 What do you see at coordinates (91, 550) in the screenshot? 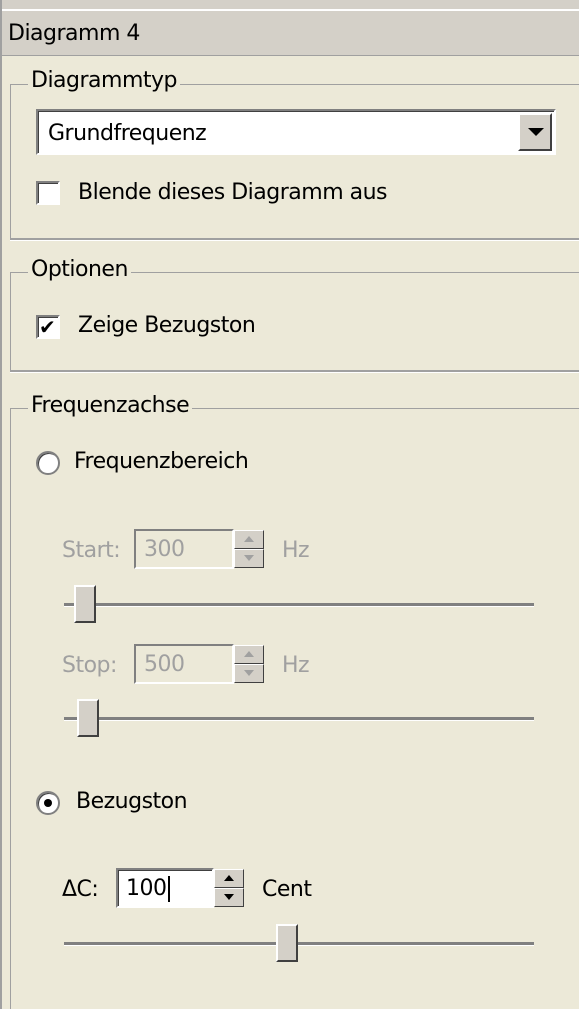
I see `start-label: Start:` at bounding box center [91, 550].